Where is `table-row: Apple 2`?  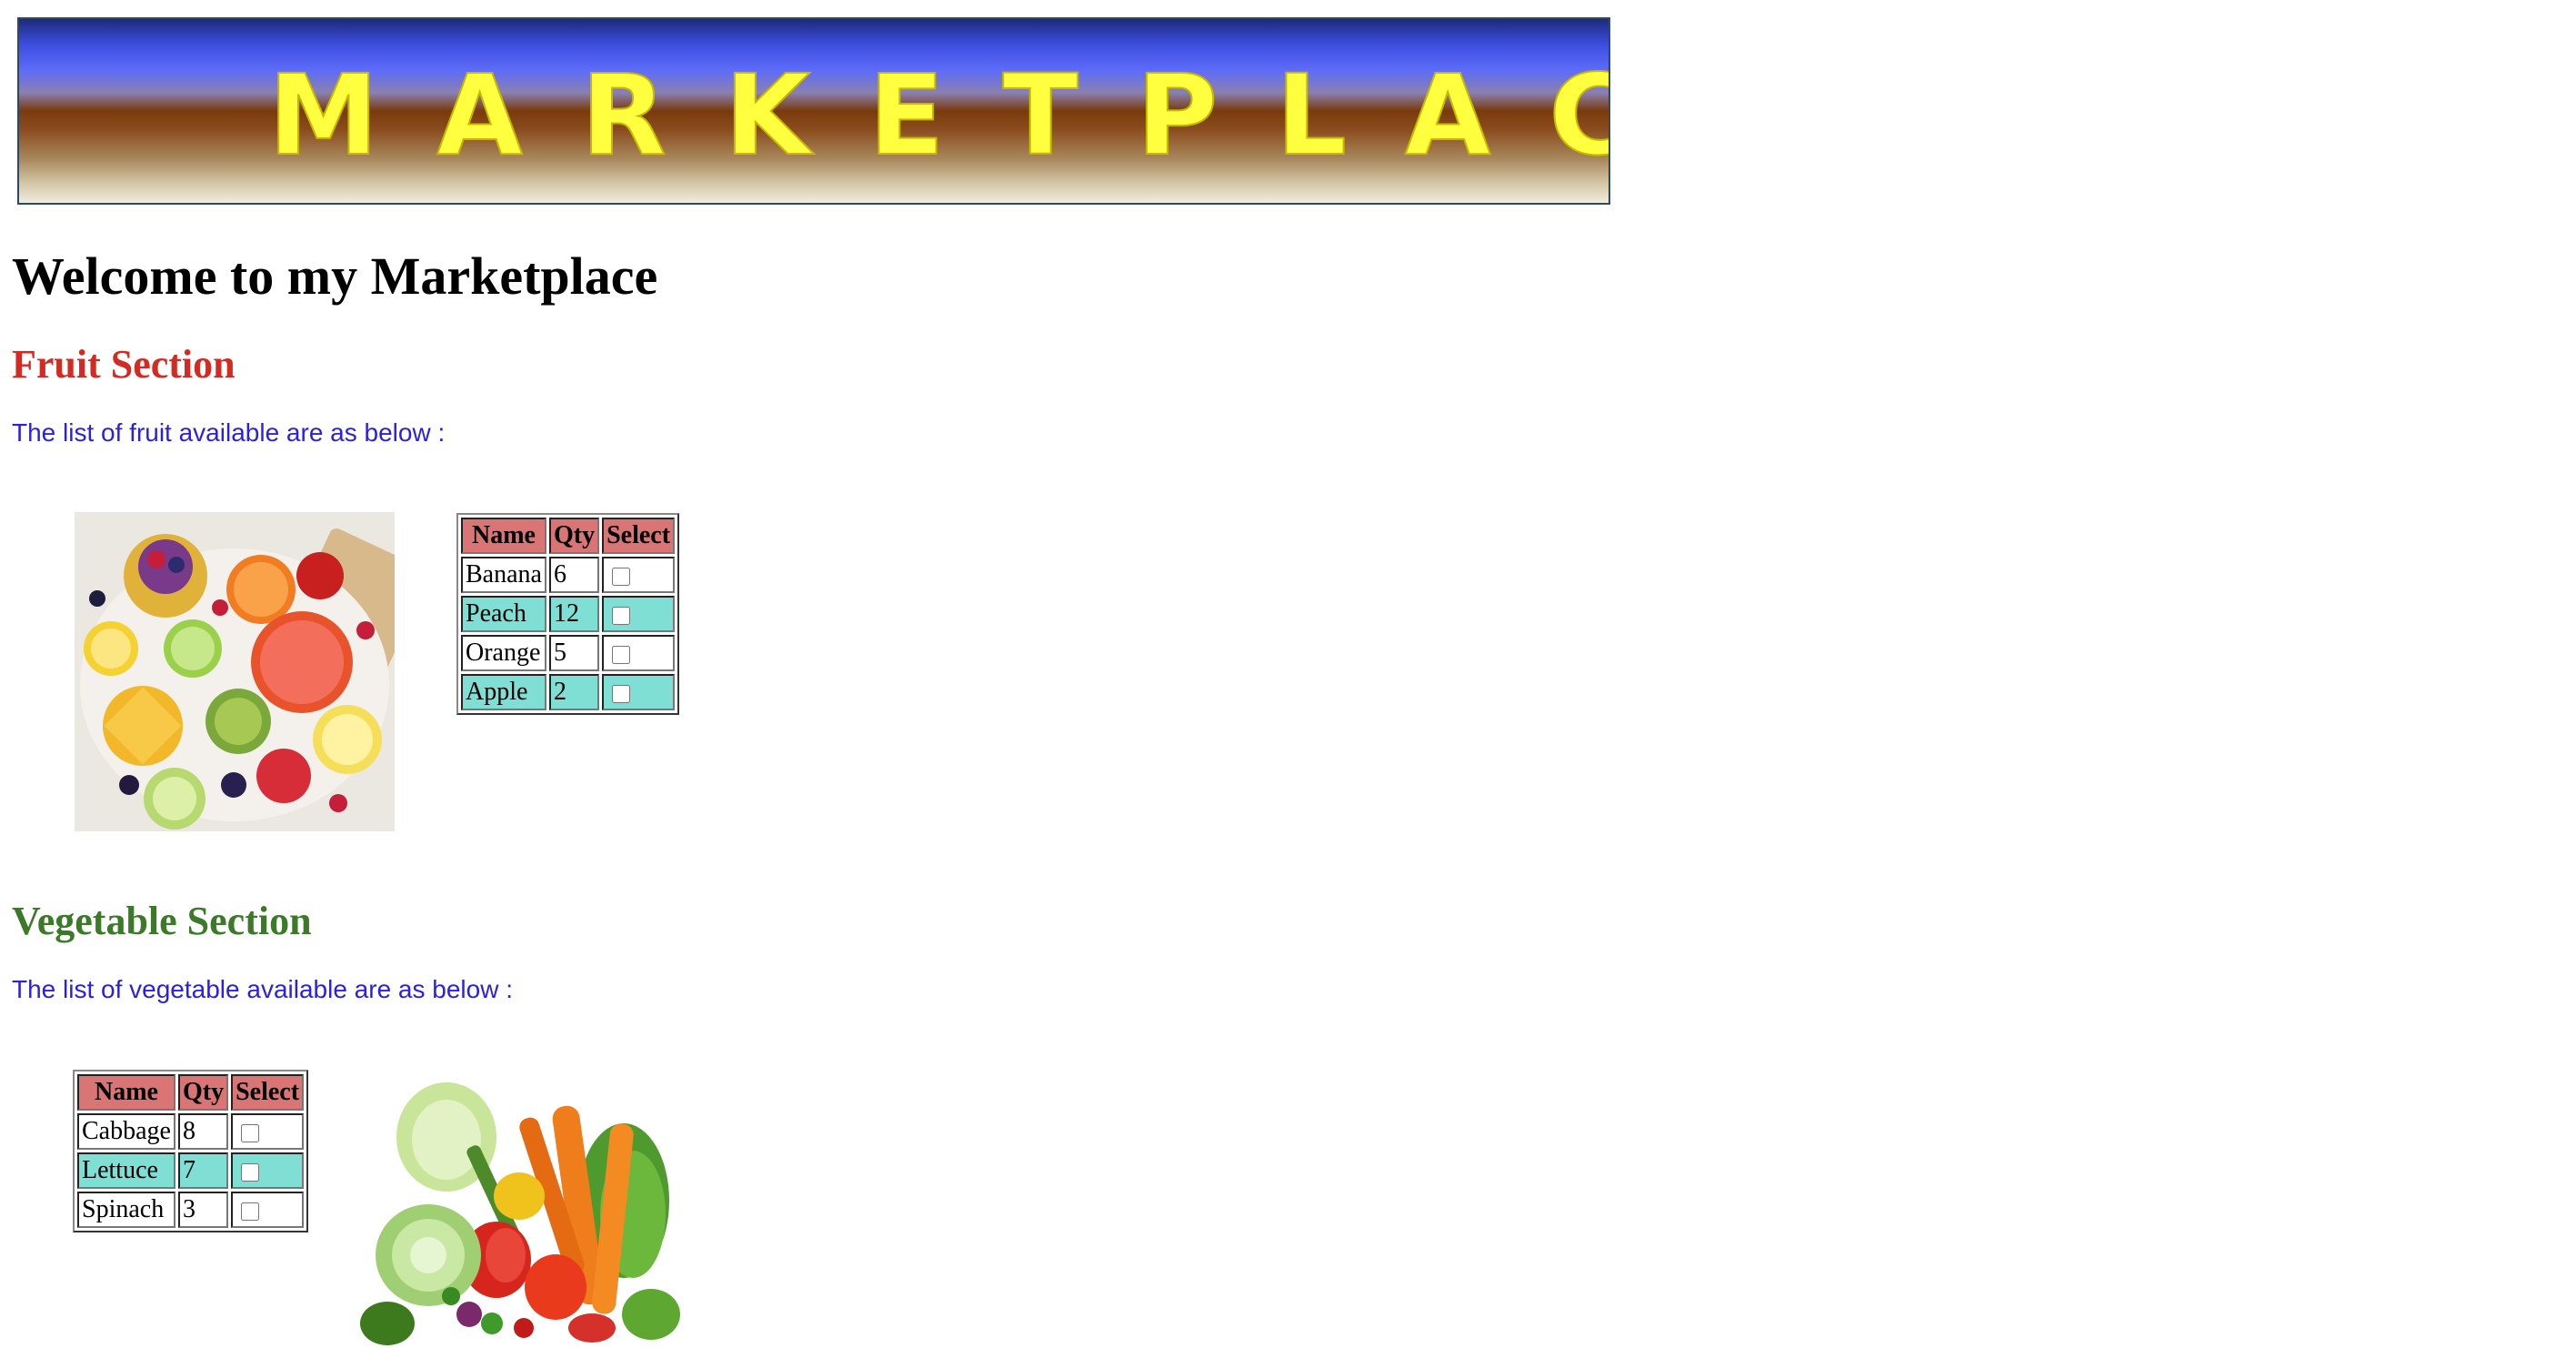 table-row: Apple 2 is located at coordinates (568, 692).